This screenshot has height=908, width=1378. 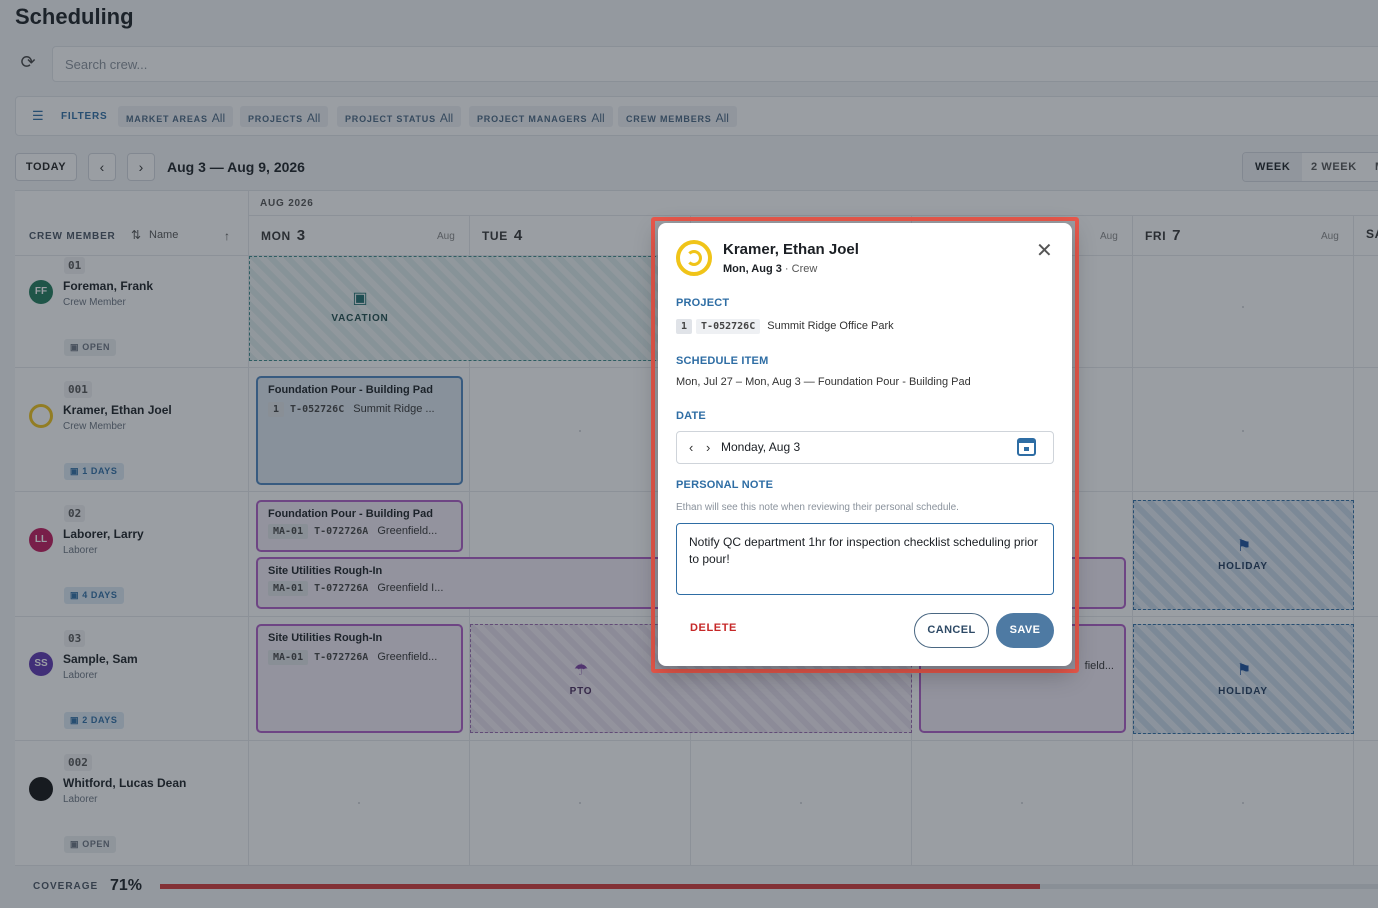 What do you see at coordinates (708, 447) in the screenshot?
I see `chevron-right-icon: ›` at bounding box center [708, 447].